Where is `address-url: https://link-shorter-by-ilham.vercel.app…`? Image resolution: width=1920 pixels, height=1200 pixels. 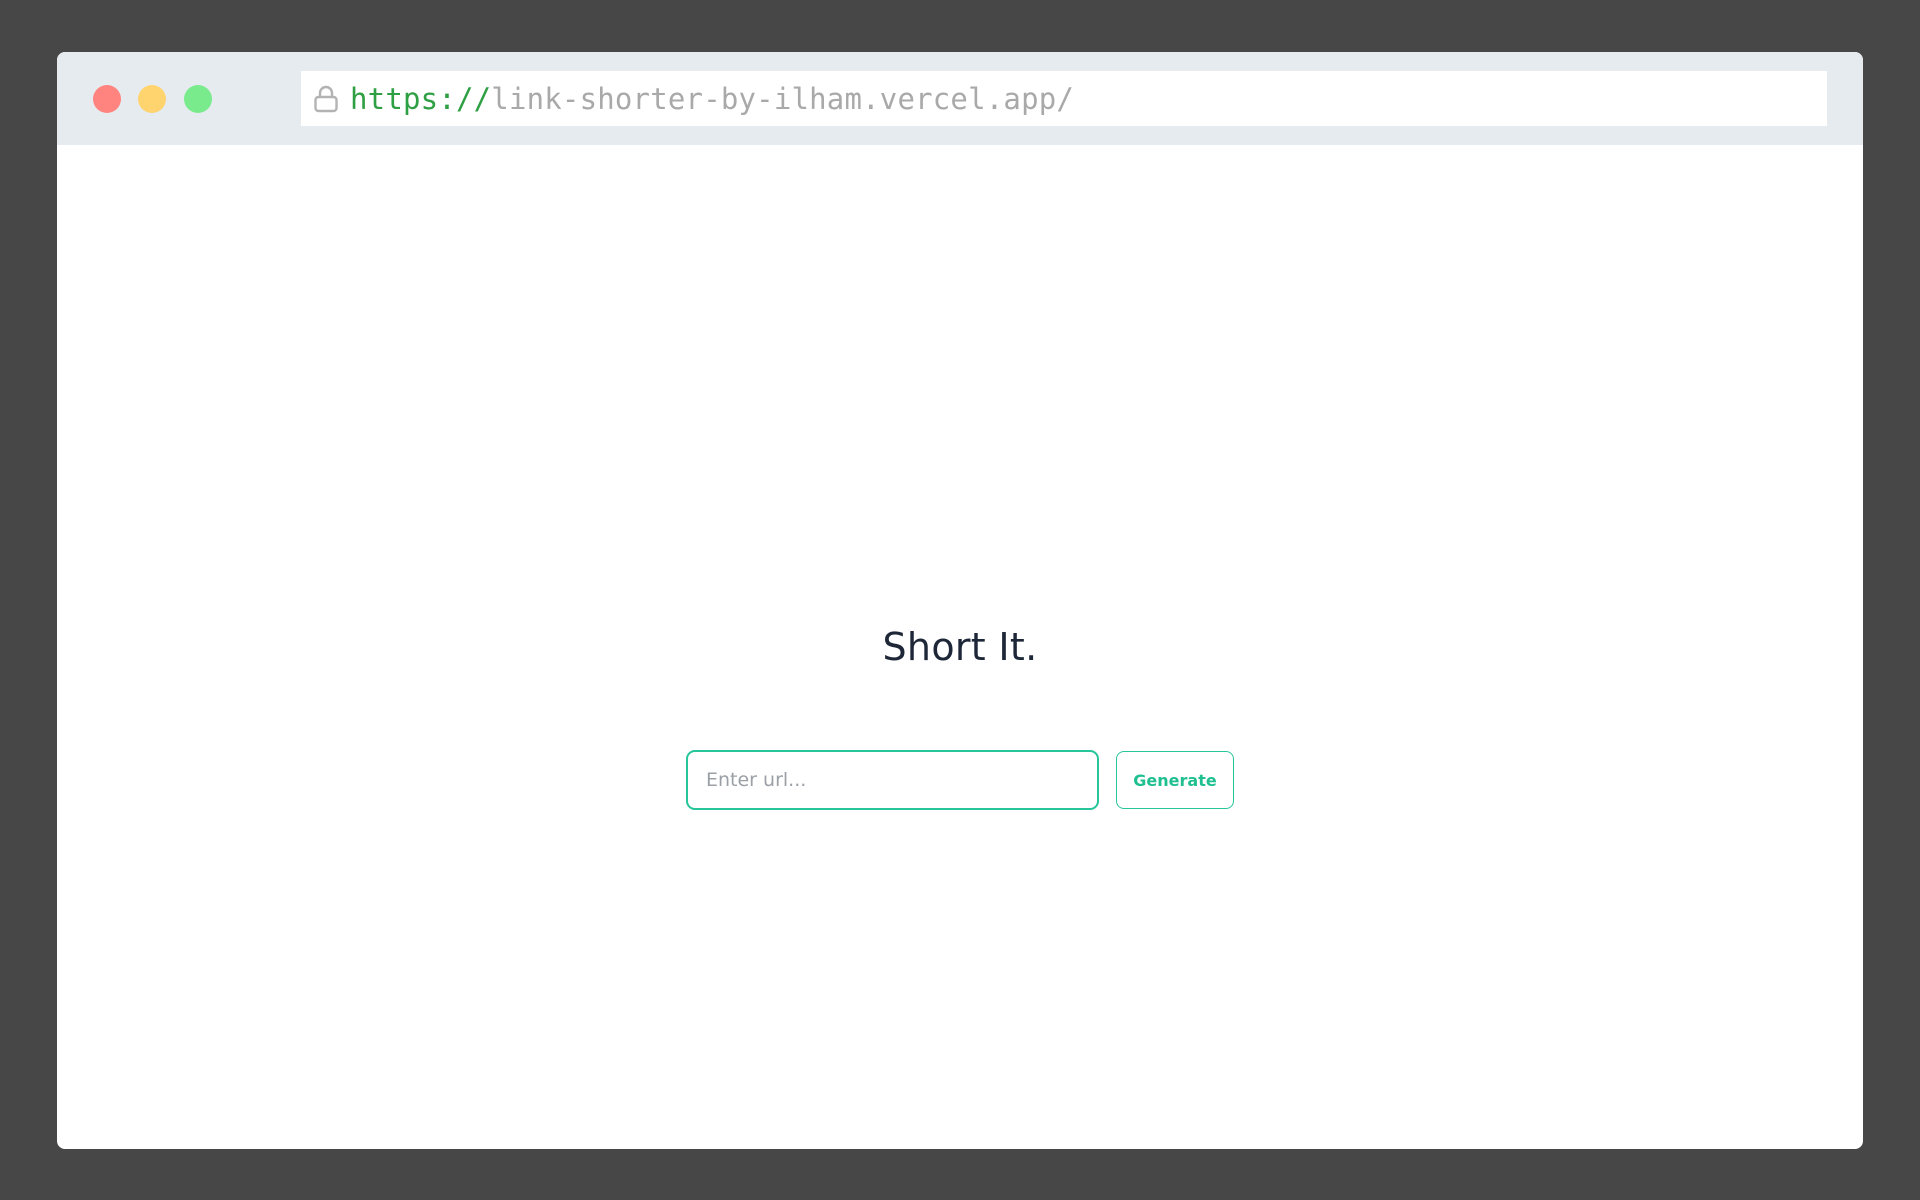
address-url: https://link-shorter-by-ilham.vercel.app… is located at coordinates (712, 99).